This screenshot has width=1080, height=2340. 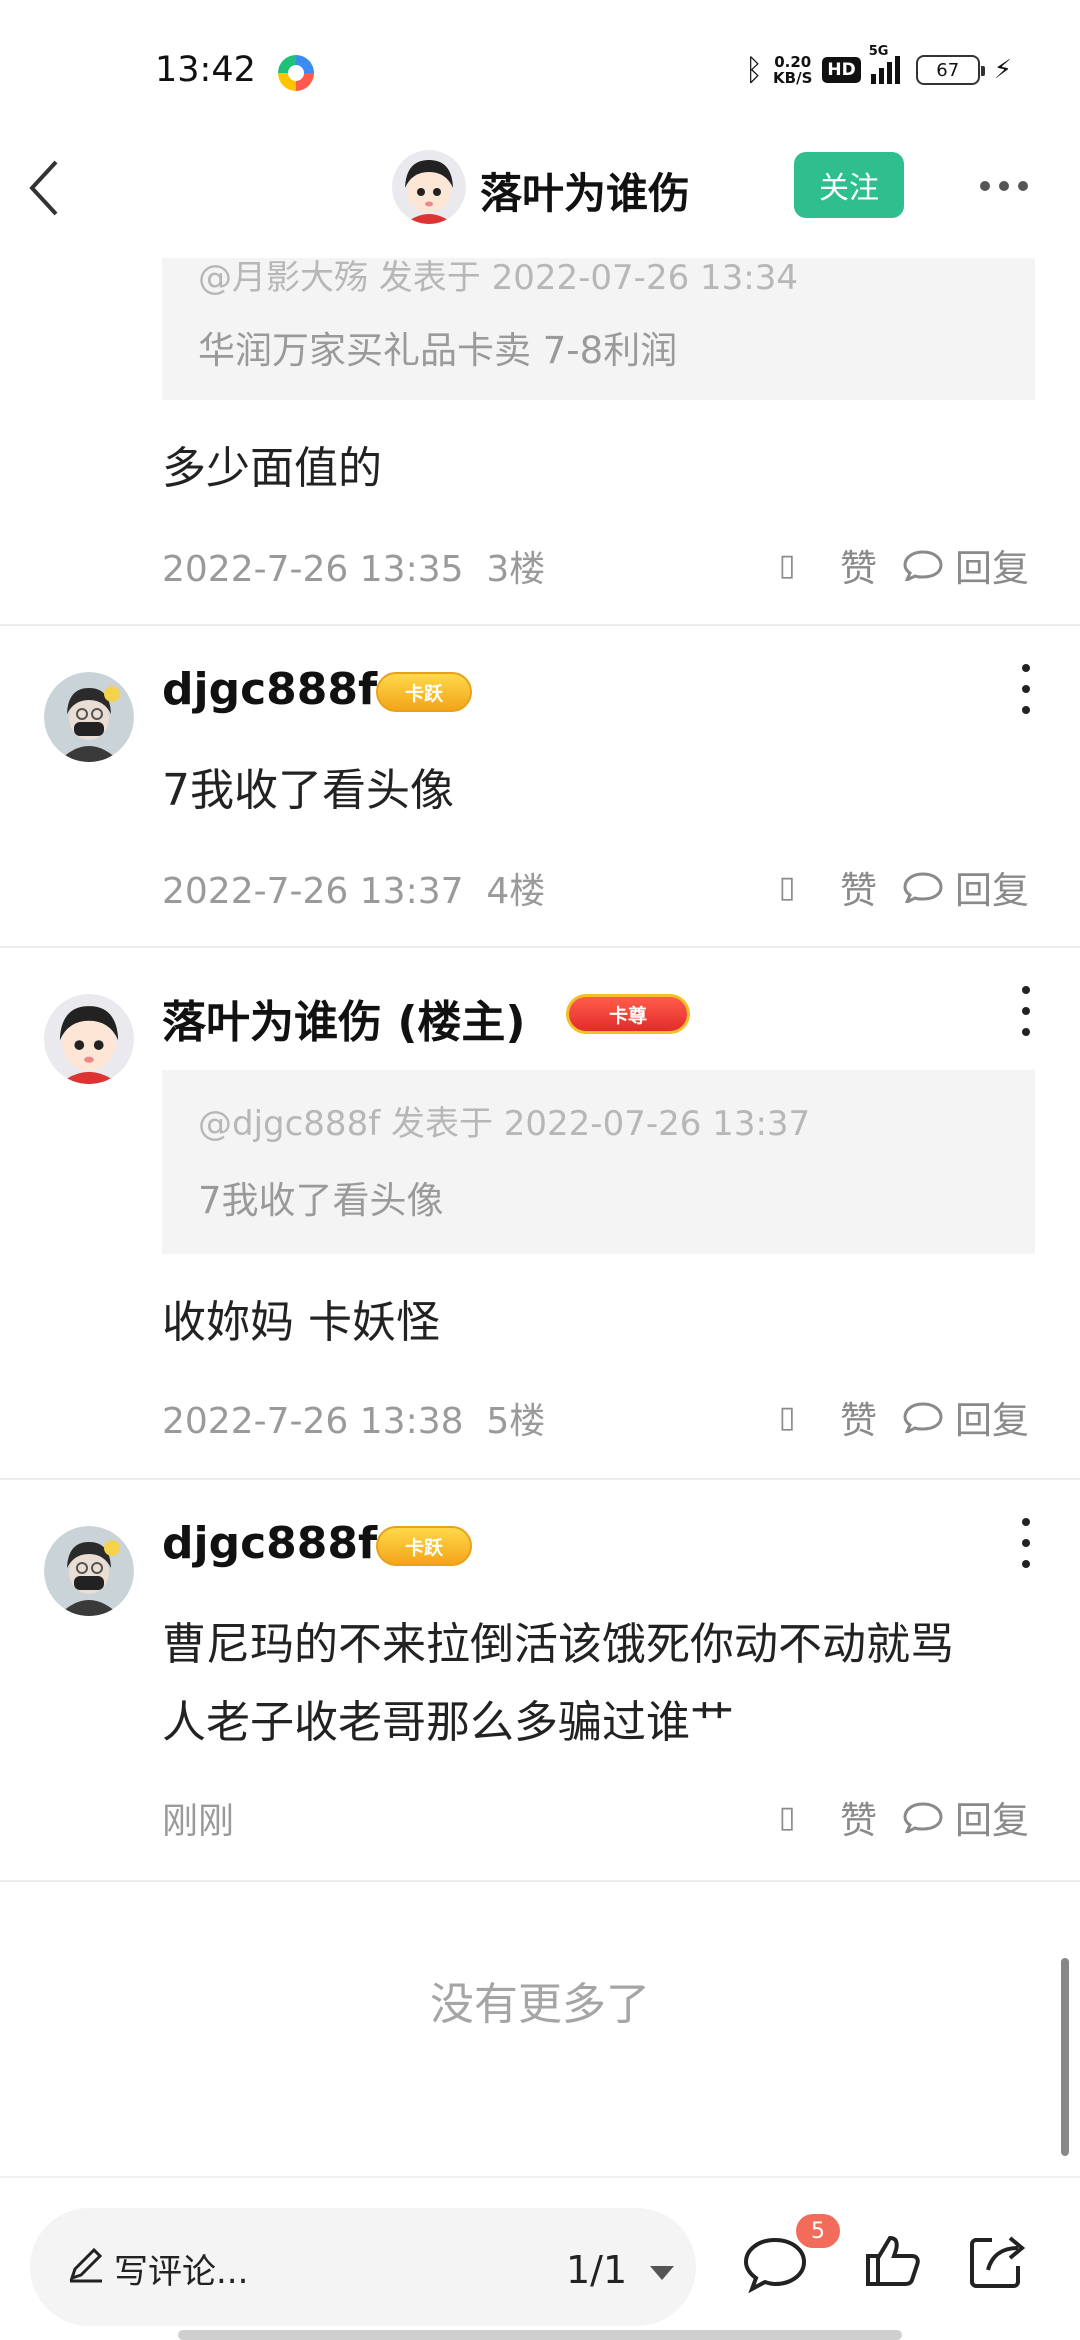 I want to click on post-time: 2022-7-26 13:35, so click(x=313, y=569).